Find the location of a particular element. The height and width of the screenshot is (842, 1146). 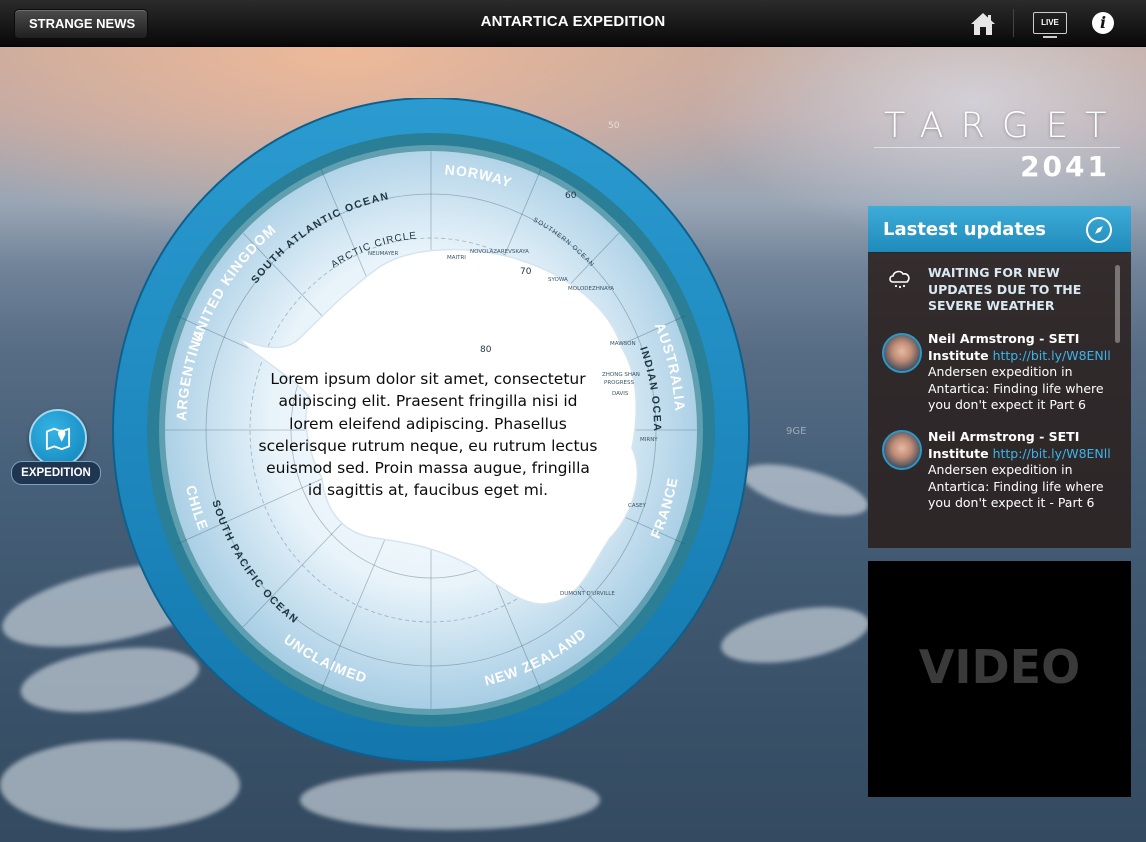

home-icon is located at coordinates (983, 24).